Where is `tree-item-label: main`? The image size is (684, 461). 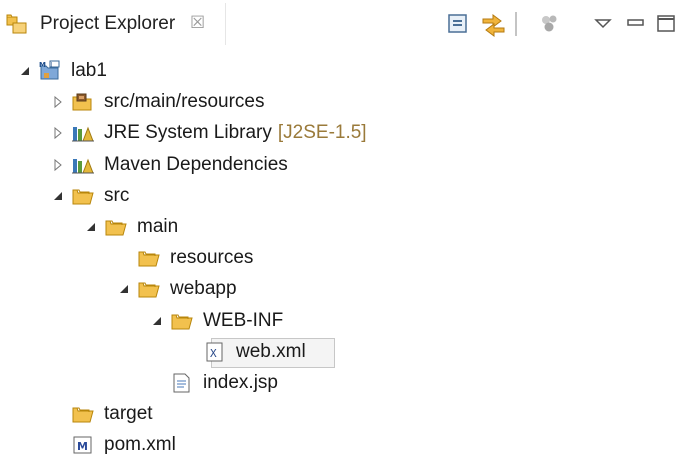
tree-item-label: main is located at coordinates (158, 226).